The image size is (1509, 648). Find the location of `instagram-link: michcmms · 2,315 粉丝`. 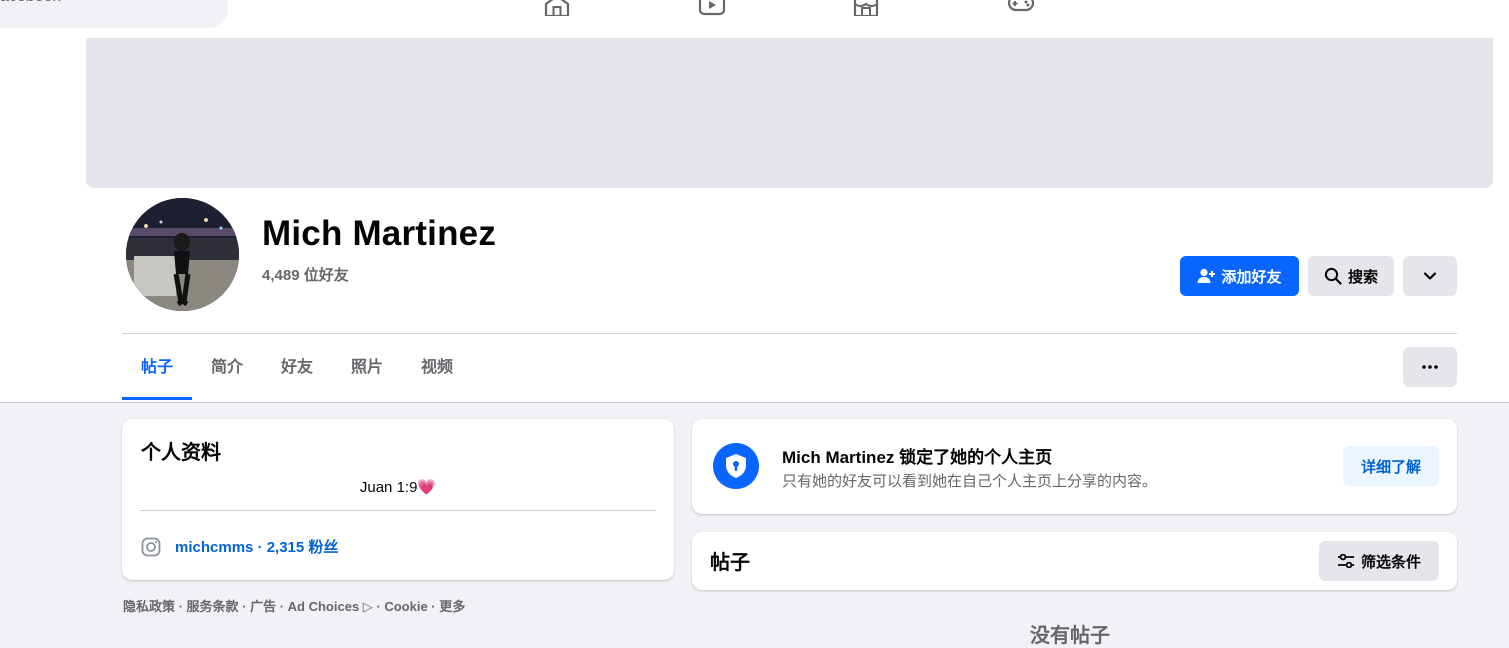

instagram-link: michcmms · 2,315 粉丝 is located at coordinates (239, 546).